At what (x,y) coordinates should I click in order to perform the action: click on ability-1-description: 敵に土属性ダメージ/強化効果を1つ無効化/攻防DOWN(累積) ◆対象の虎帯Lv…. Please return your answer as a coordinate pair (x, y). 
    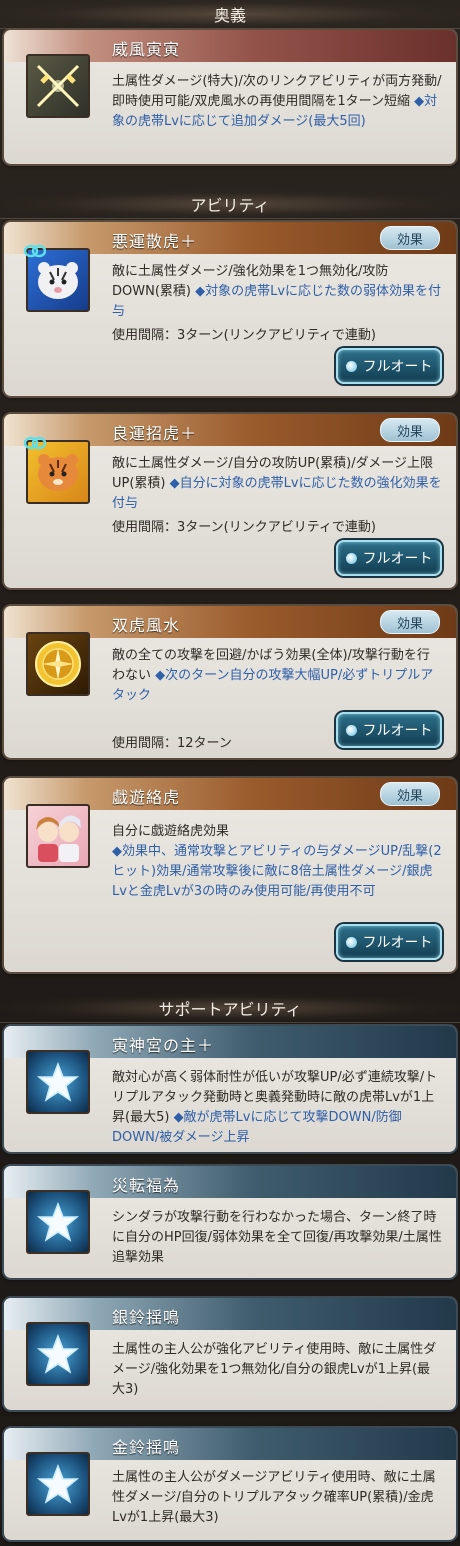
    Looking at the image, I should click on (277, 292).